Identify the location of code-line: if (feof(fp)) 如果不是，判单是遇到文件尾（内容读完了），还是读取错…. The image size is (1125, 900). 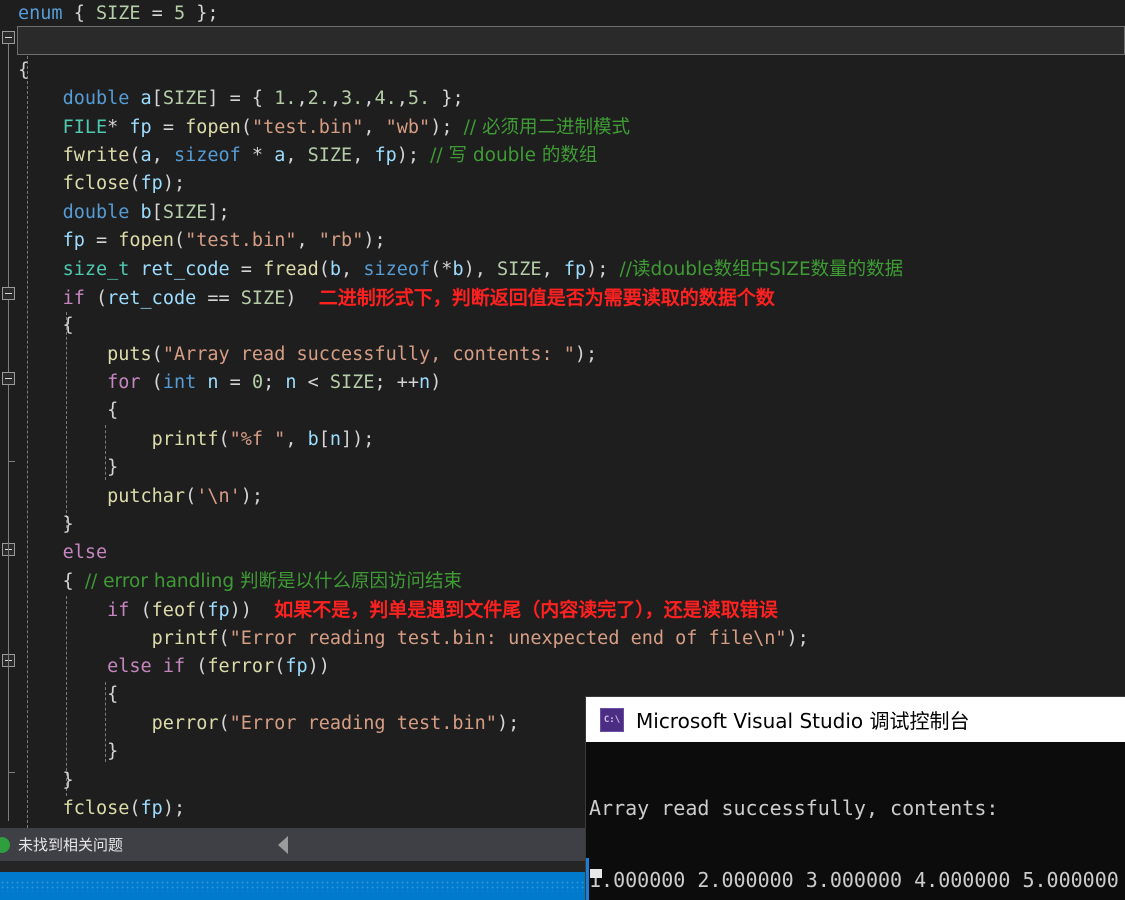
(571, 610).